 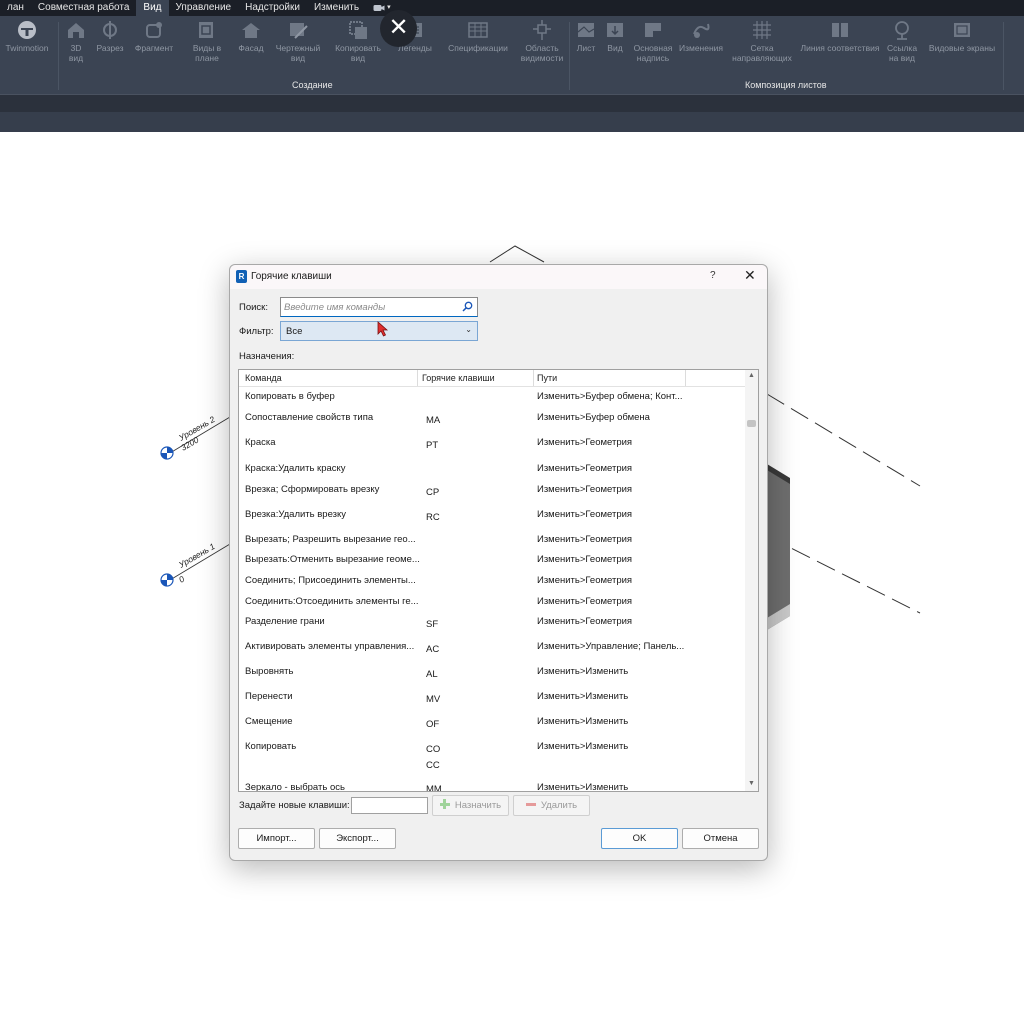 What do you see at coordinates (312, 489) in the screenshot?
I see `row-command: Врезка; Сформировать врезку` at bounding box center [312, 489].